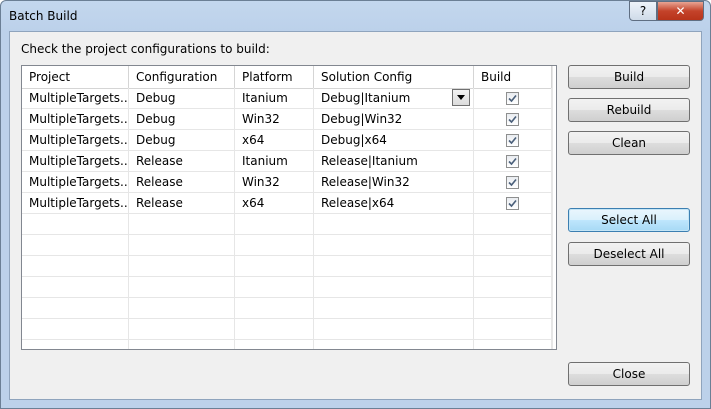  I want to click on column-header-project: Project, so click(75, 77).